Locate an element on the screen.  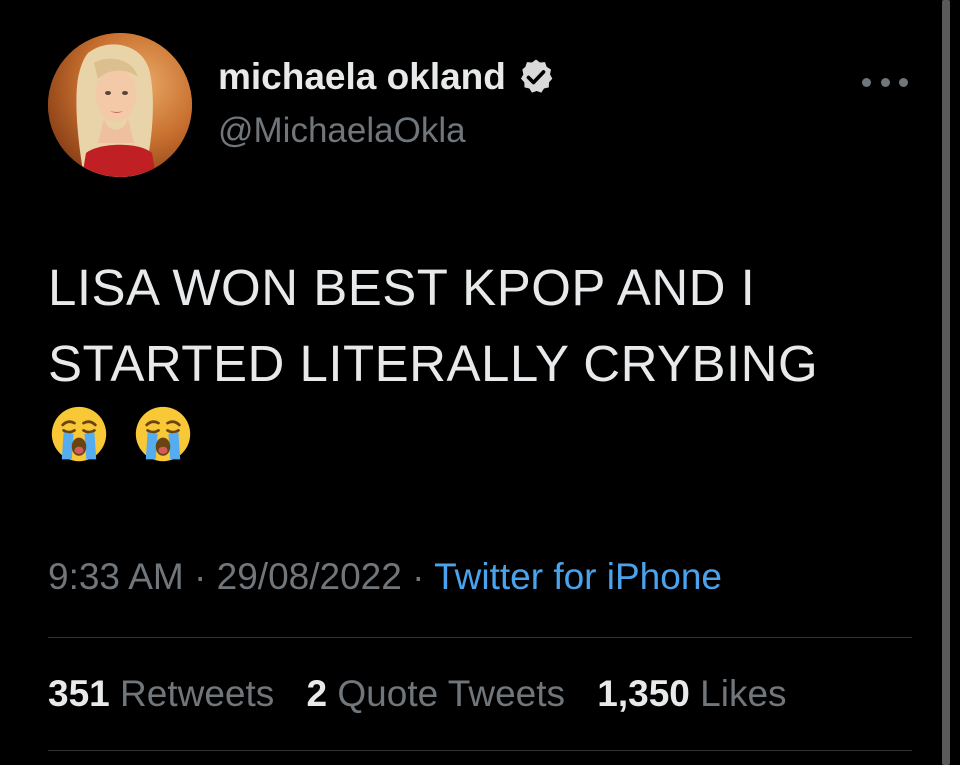
tweet-stats: 351 Retweets 2 Quote Tweets 1,350 Likes is located at coordinates (428, 694).